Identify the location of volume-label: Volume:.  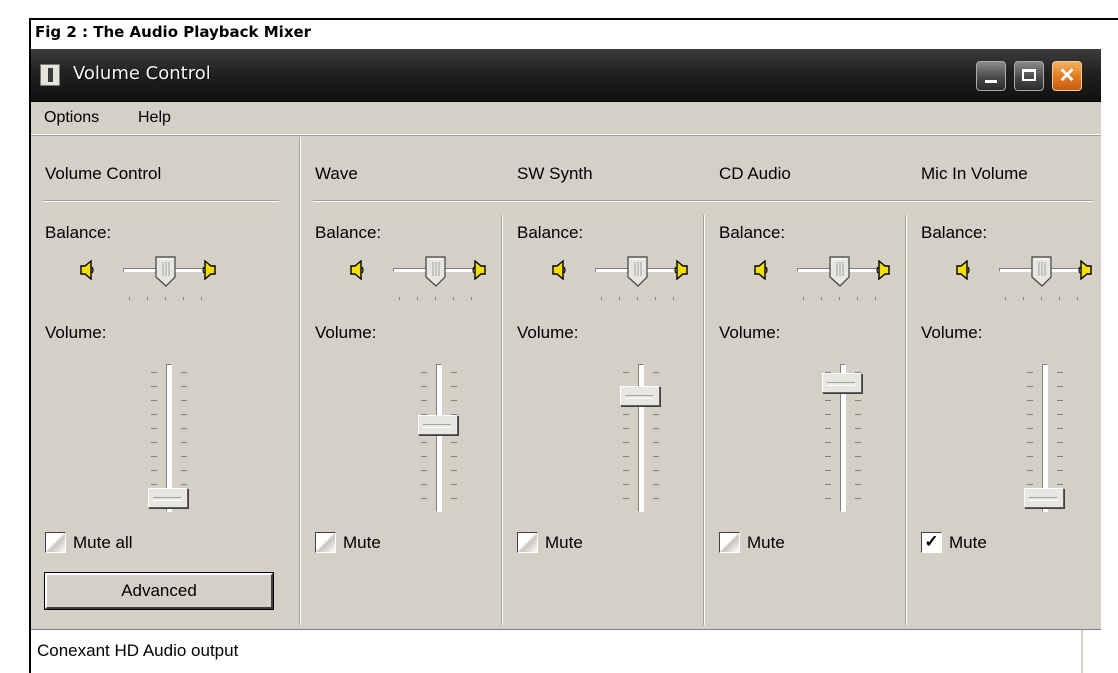
(76, 332).